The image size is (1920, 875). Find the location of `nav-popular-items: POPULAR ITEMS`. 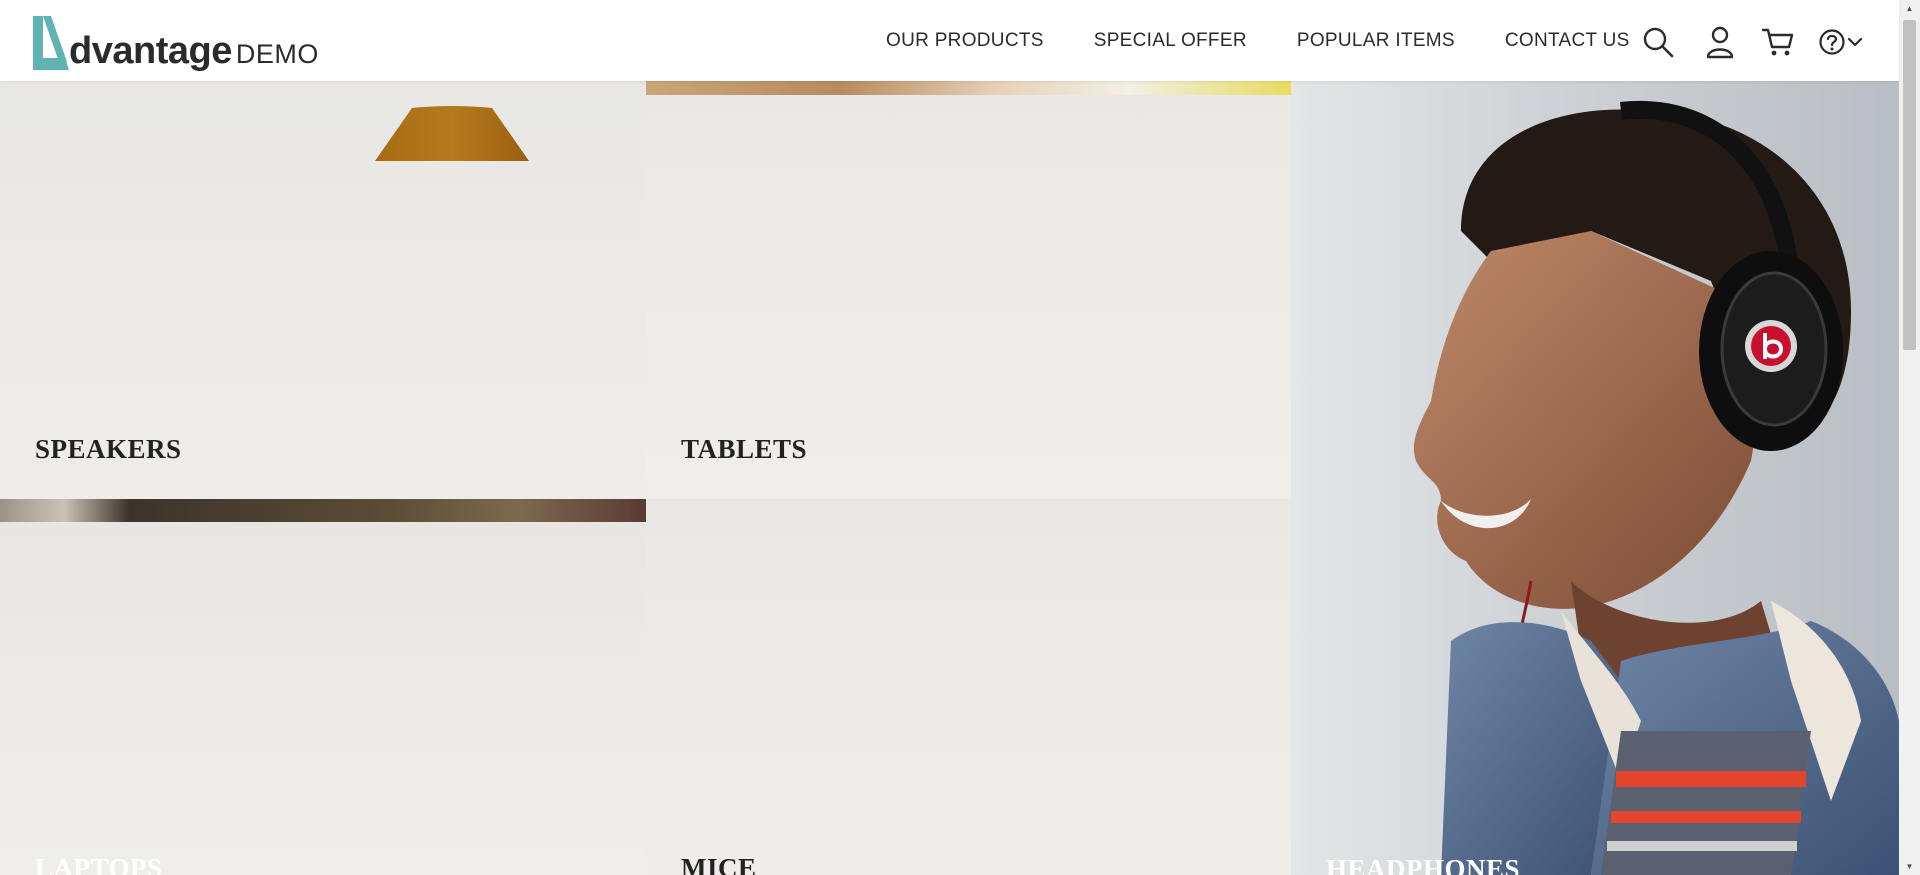

nav-popular-items: POPULAR ITEMS is located at coordinates (1376, 41).